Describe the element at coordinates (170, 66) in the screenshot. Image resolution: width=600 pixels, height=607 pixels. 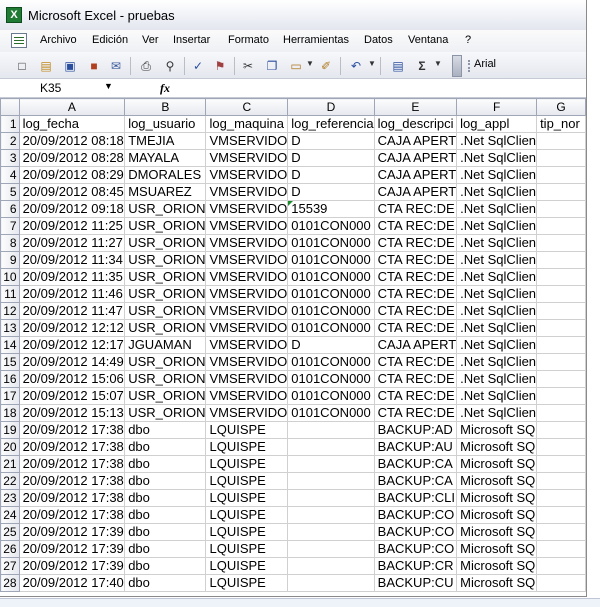
I see `print-preview-icon: ⚲` at that location.